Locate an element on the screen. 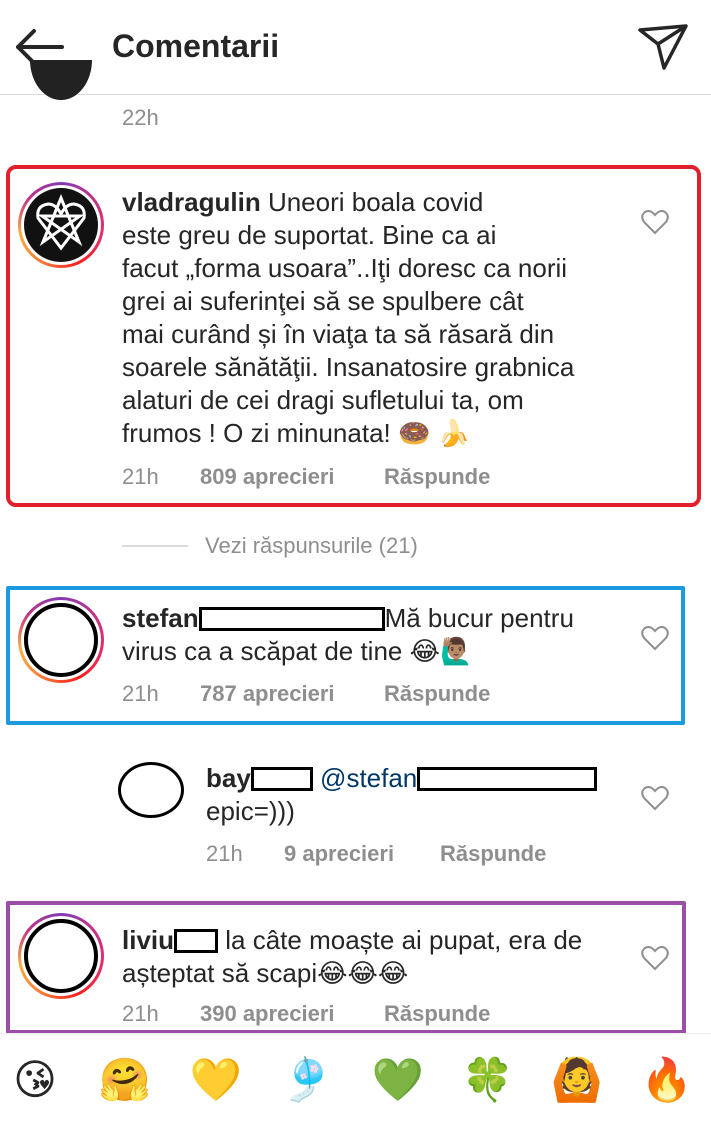  share-button is located at coordinates (662, 46).